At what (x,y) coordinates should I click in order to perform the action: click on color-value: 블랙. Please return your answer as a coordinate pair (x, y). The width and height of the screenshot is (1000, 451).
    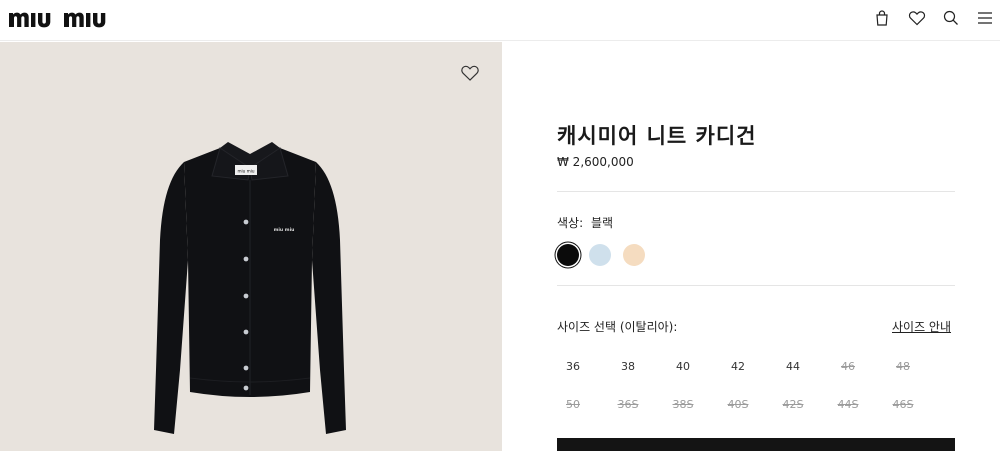
    Looking at the image, I should click on (602, 223).